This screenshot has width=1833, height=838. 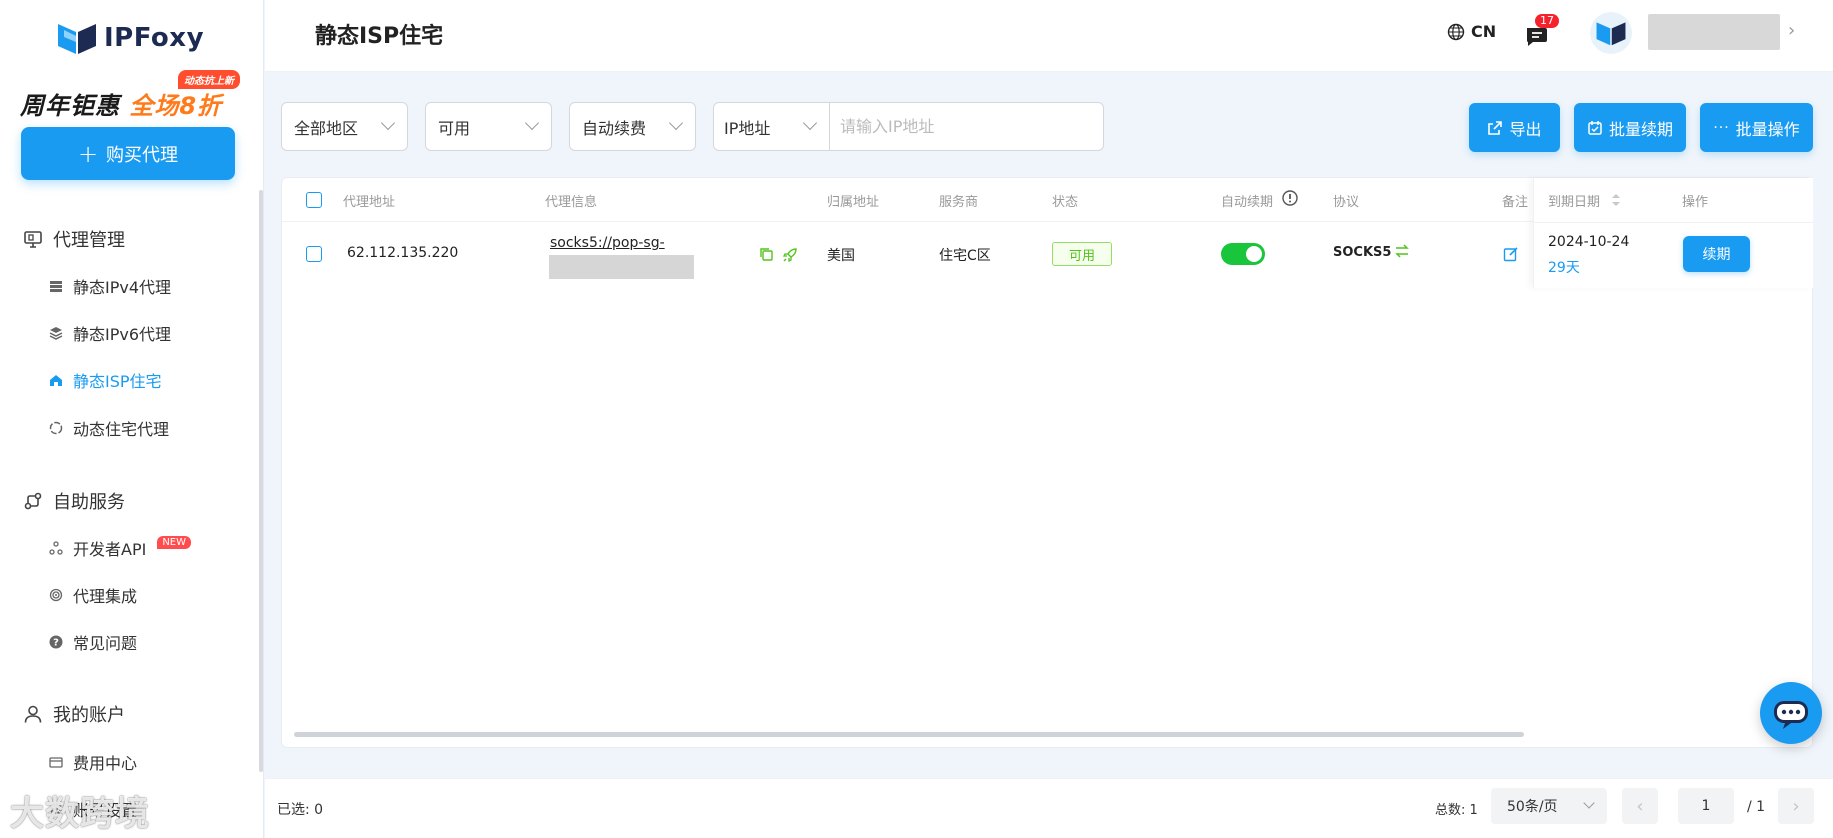 I want to click on toggle-knob, so click(x=1254, y=254).